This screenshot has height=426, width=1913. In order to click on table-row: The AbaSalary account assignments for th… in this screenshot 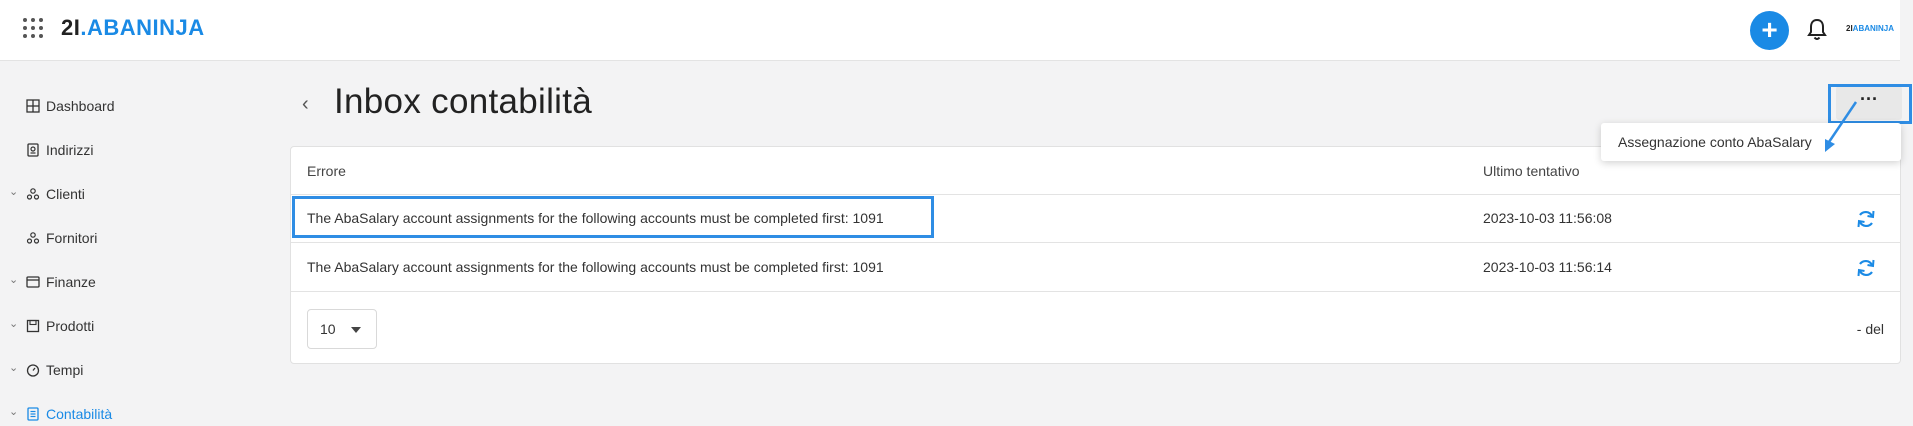, I will do `click(1095, 268)`.